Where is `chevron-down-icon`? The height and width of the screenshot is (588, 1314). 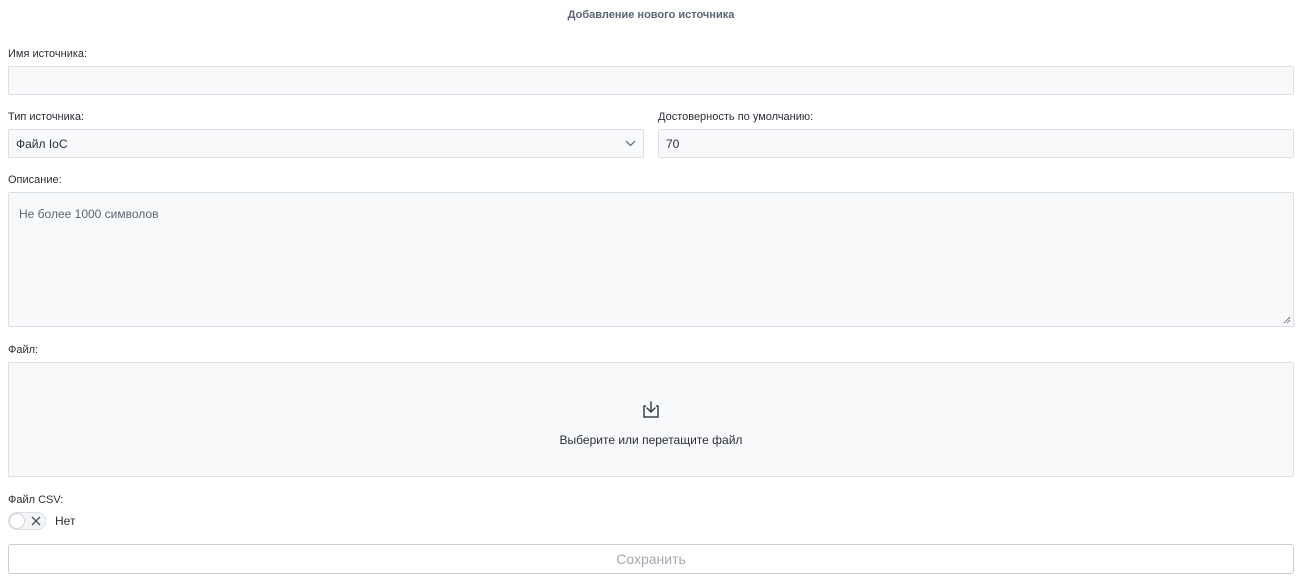 chevron-down-icon is located at coordinates (630, 144).